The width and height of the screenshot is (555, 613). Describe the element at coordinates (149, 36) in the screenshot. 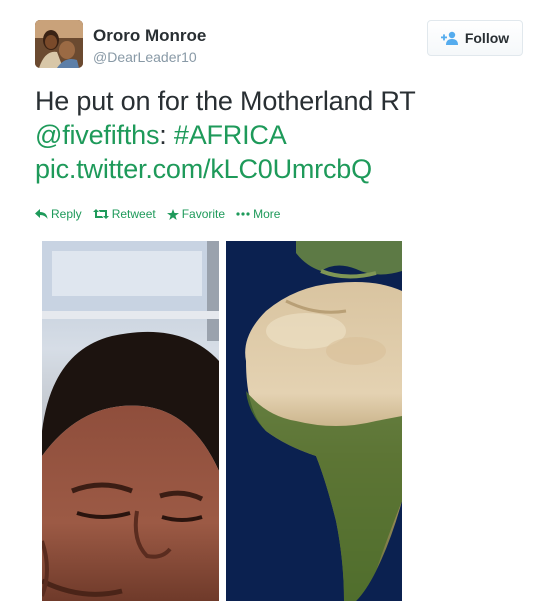

I see `author-display-name: Ororo Monroe` at that location.